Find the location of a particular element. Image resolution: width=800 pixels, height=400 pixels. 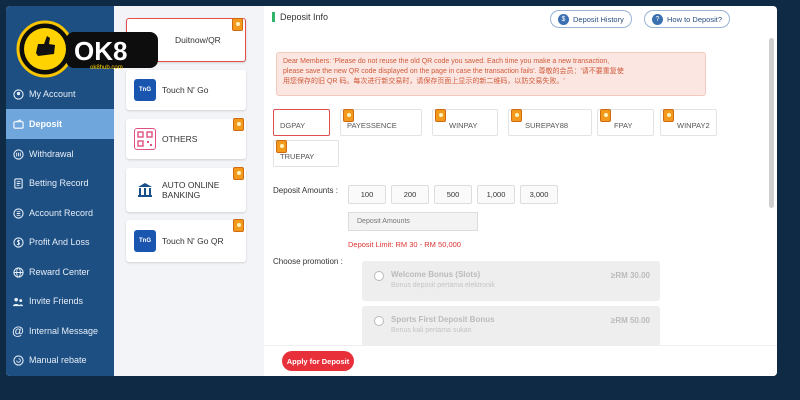

people-icon is located at coordinates (18, 301).